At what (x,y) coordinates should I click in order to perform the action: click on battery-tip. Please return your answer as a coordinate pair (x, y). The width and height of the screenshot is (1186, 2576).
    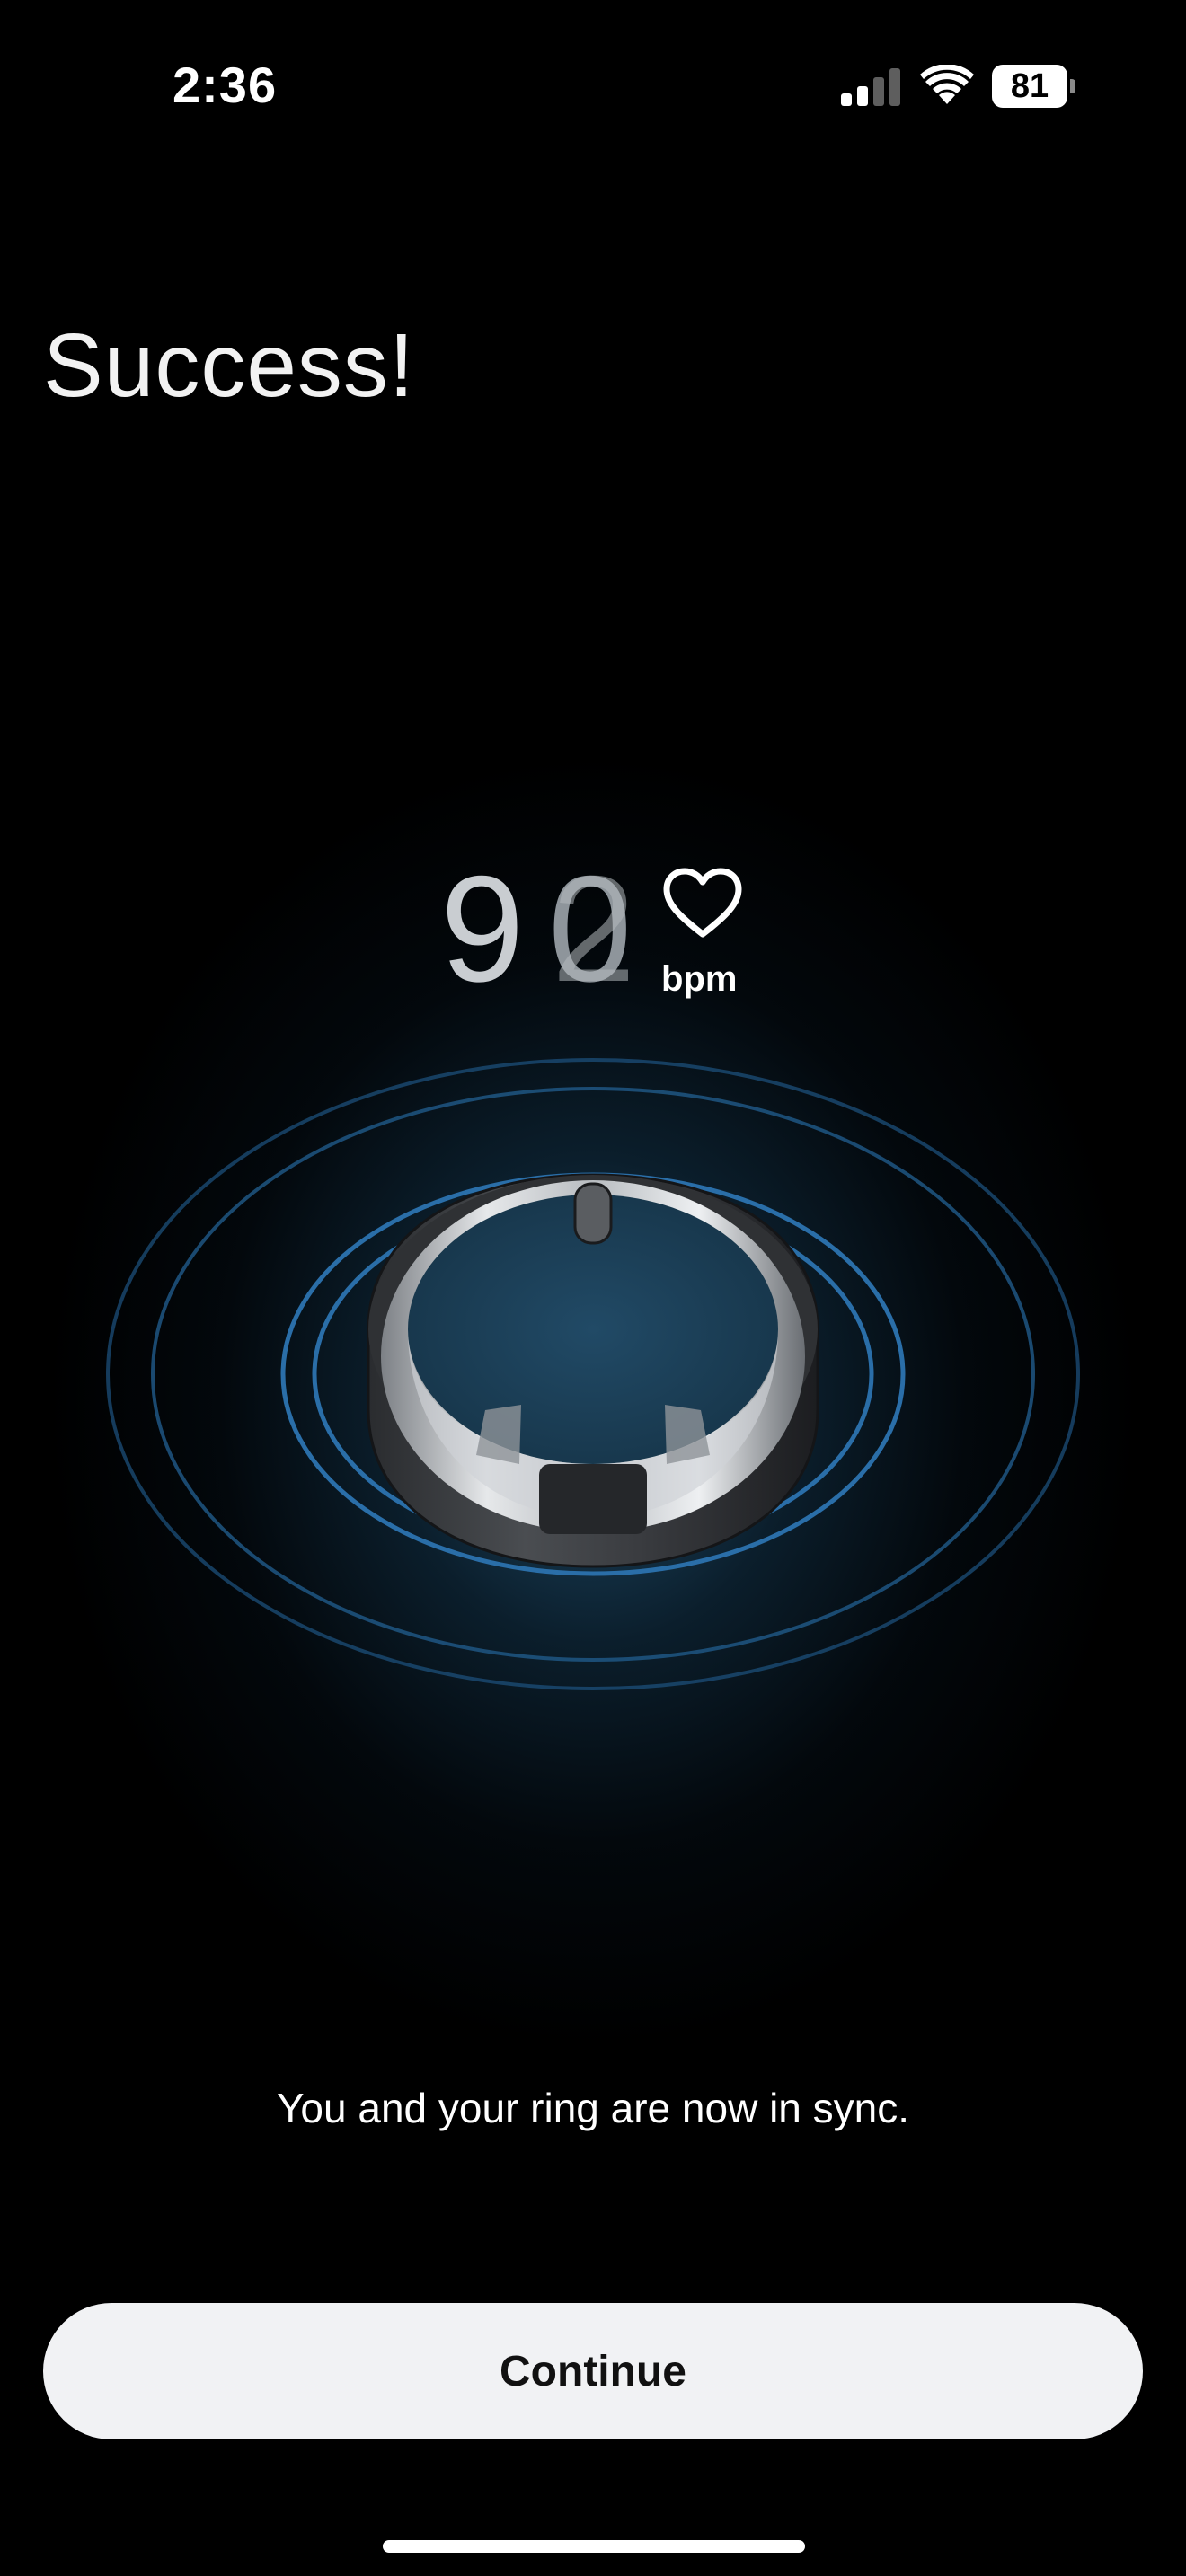
    Looking at the image, I should click on (1072, 86).